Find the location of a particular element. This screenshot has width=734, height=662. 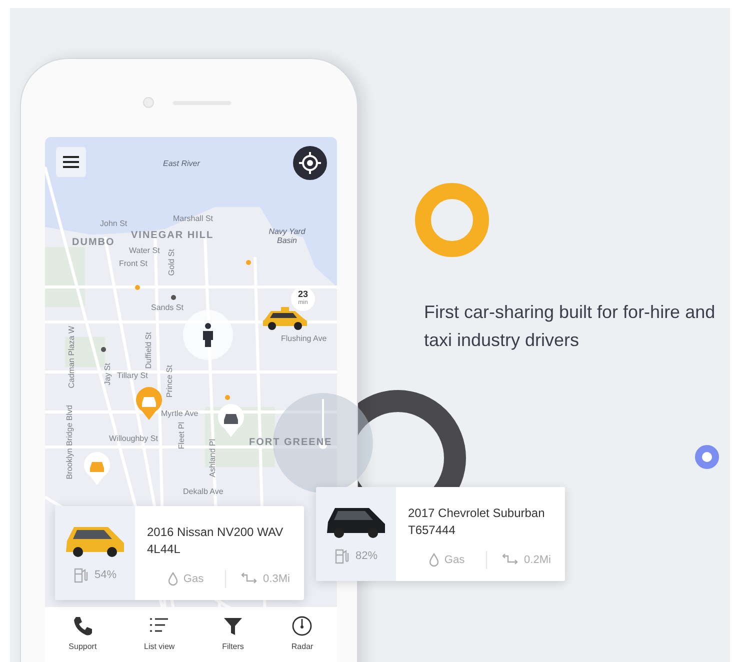

map-label: Navy Yard Basin is located at coordinates (287, 236).